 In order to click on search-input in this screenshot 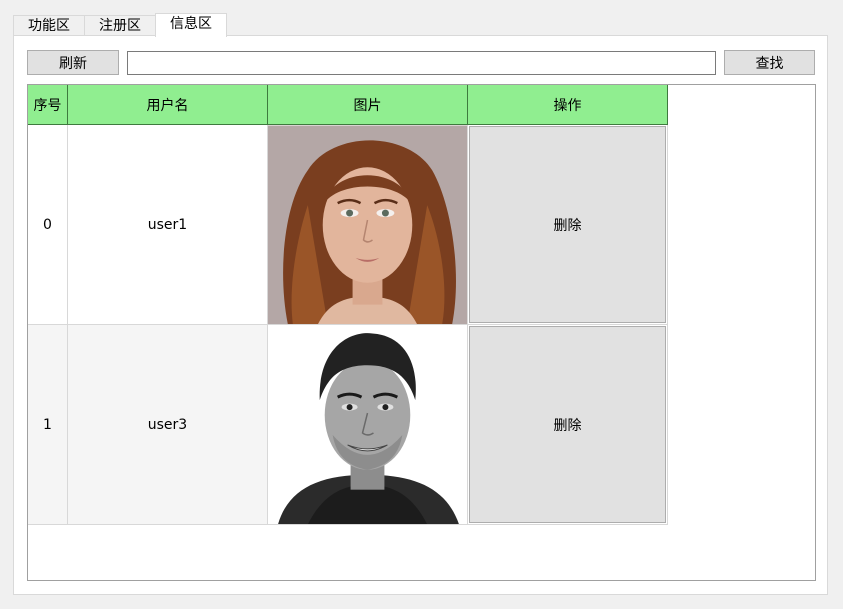, I will do `click(421, 63)`.